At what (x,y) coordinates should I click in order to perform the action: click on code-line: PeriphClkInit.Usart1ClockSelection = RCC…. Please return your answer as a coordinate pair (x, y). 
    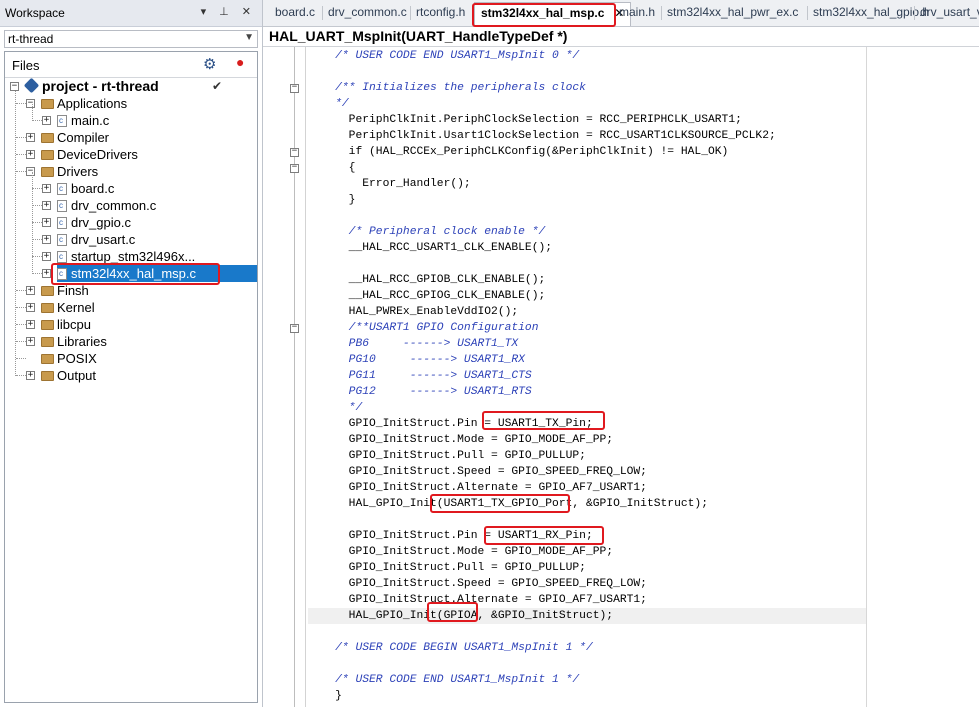
    Looking at the image, I should click on (542, 136).